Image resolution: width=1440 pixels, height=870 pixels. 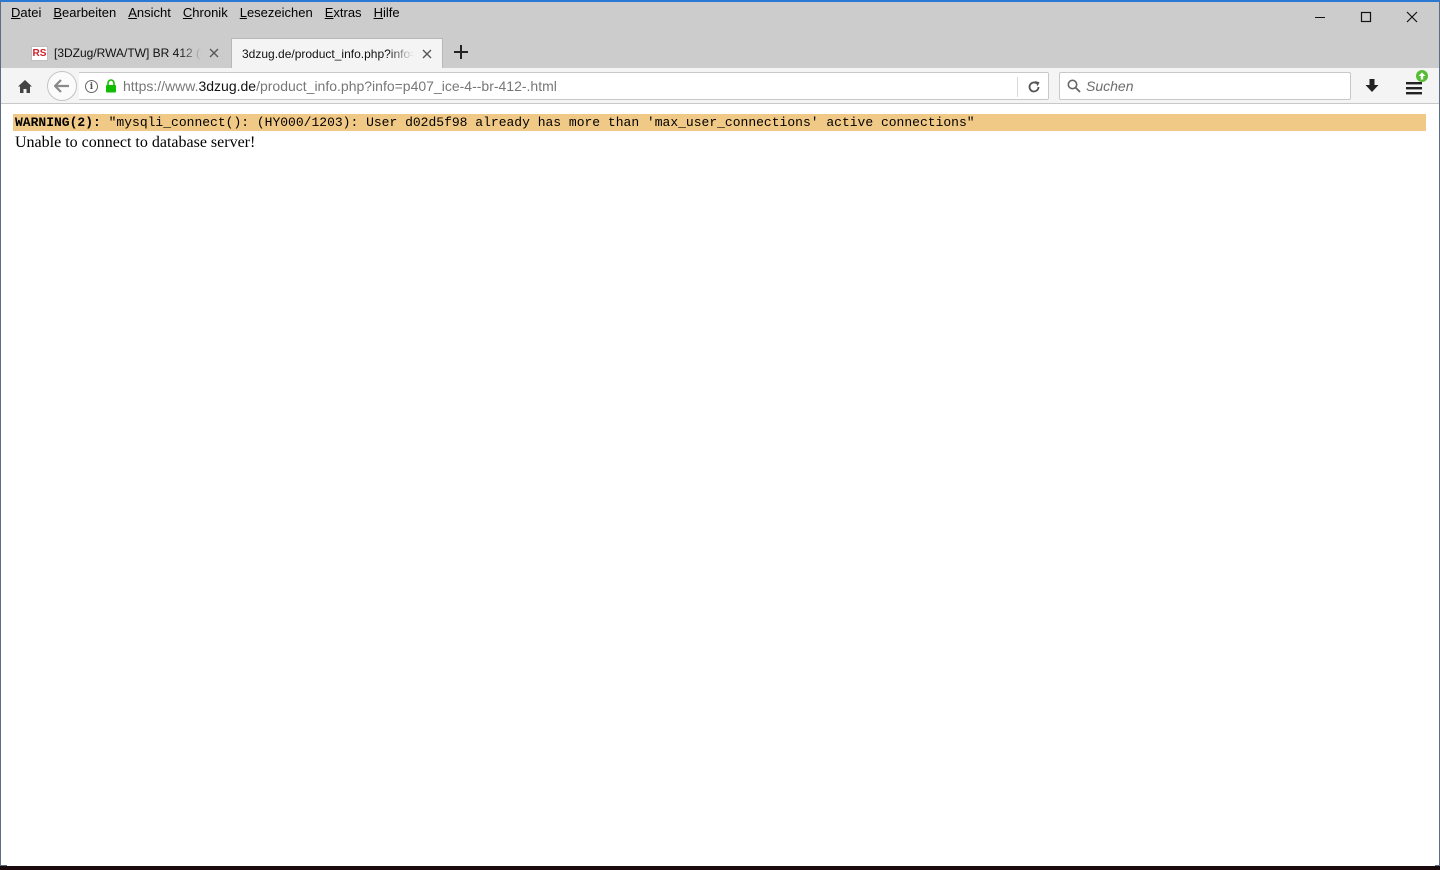 What do you see at coordinates (1216, 86) in the screenshot?
I see `search-input` at bounding box center [1216, 86].